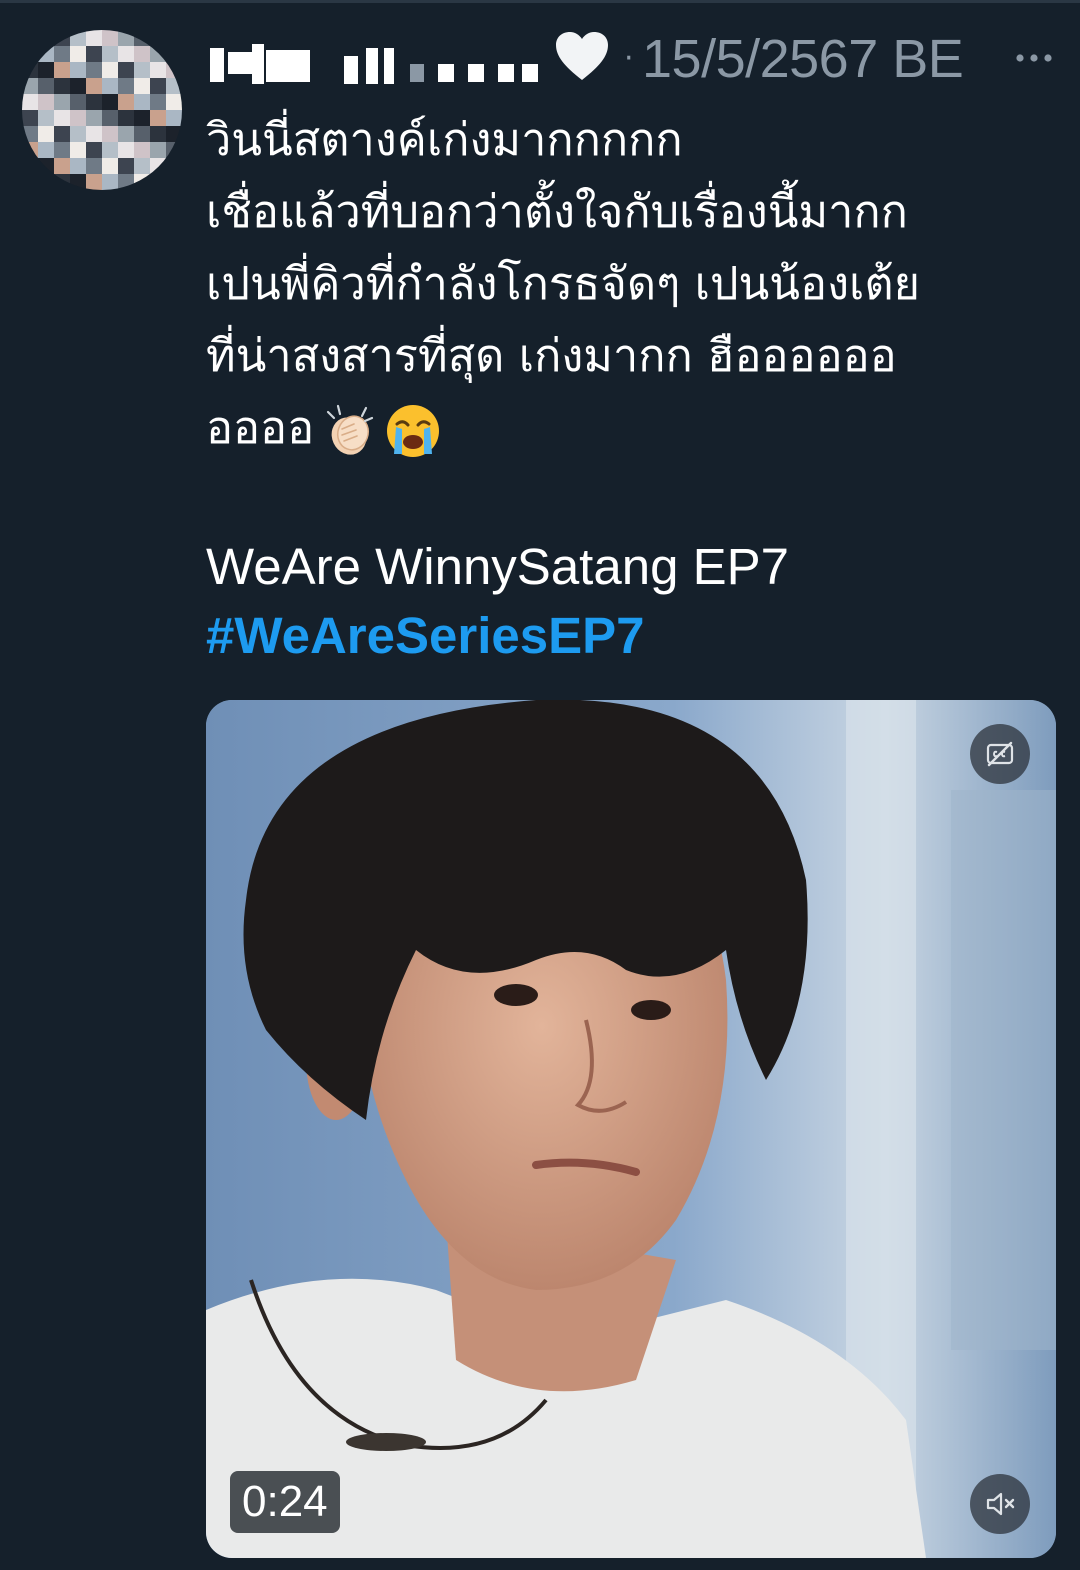  What do you see at coordinates (376, 61) in the screenshot?
I see `username-redacted` at bounding box center [376, 61].